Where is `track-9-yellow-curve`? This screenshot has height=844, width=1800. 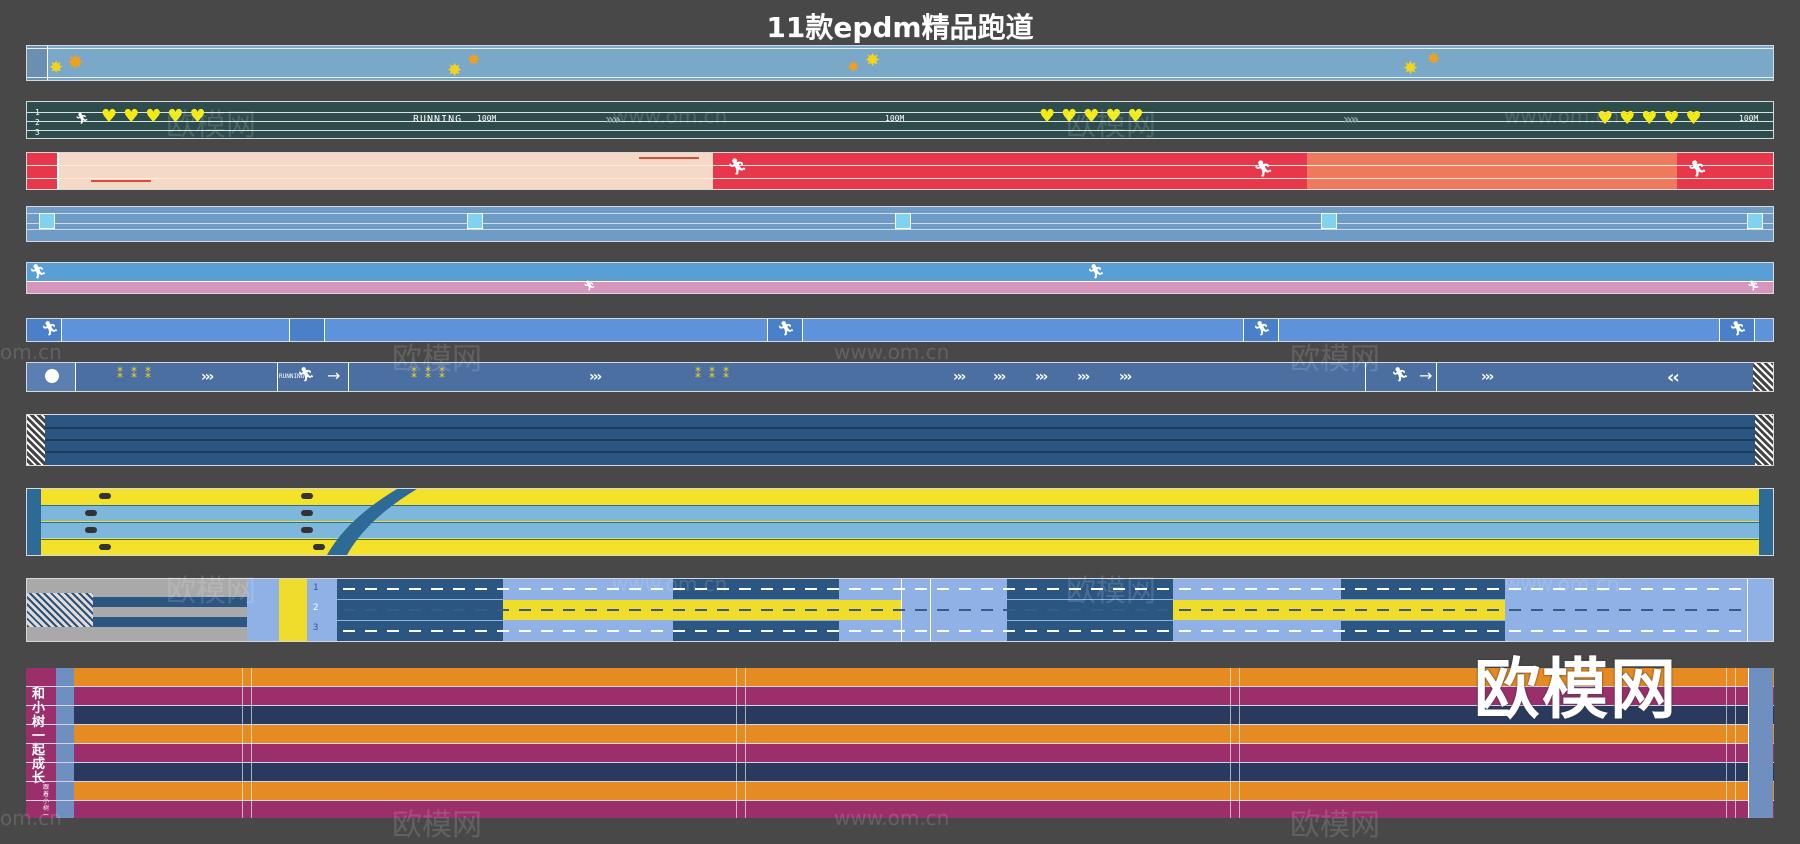 track-9-yellow-curve is located at coordinates (900, 522).